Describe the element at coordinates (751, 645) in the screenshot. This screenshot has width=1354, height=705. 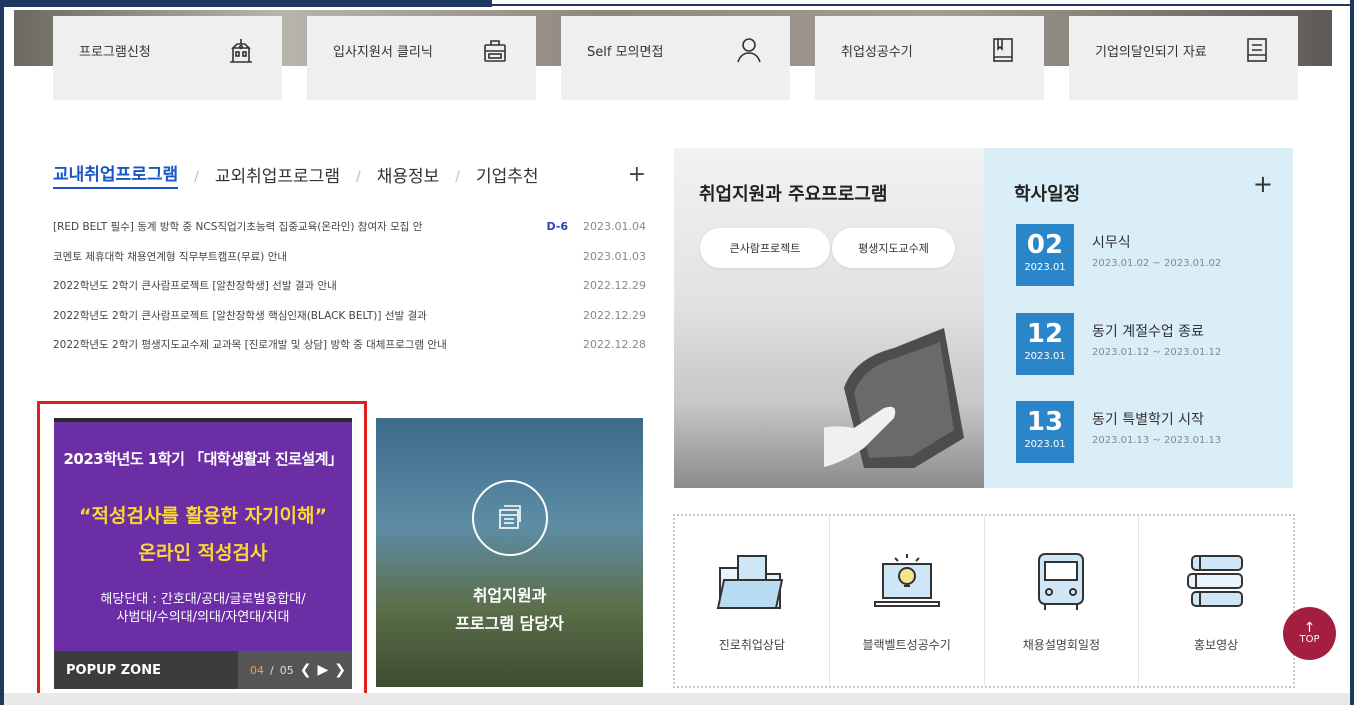
I see `quick-link-label: 진로취업상담` at that location.